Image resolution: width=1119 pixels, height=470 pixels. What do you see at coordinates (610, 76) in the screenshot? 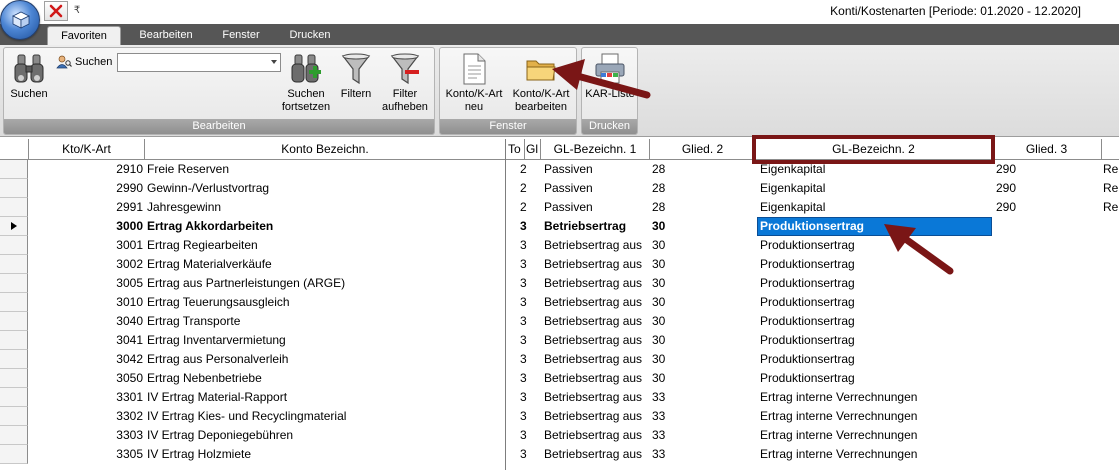
I see `kar-liste-button: KAR-Liste` at bounding box center [610, 76].